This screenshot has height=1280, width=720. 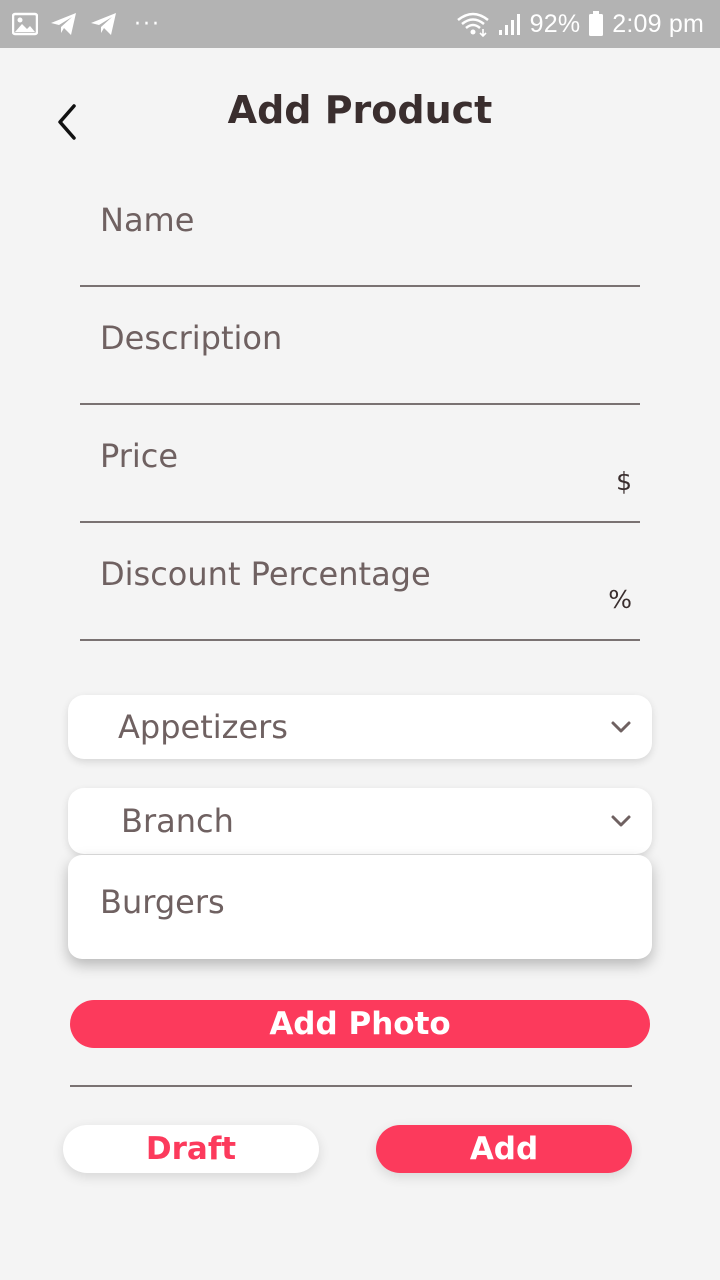 What do you see at coordinates (555, 23) in the screenshot?
I see `battery-percent: 92%` at bounding box center [555, 23].